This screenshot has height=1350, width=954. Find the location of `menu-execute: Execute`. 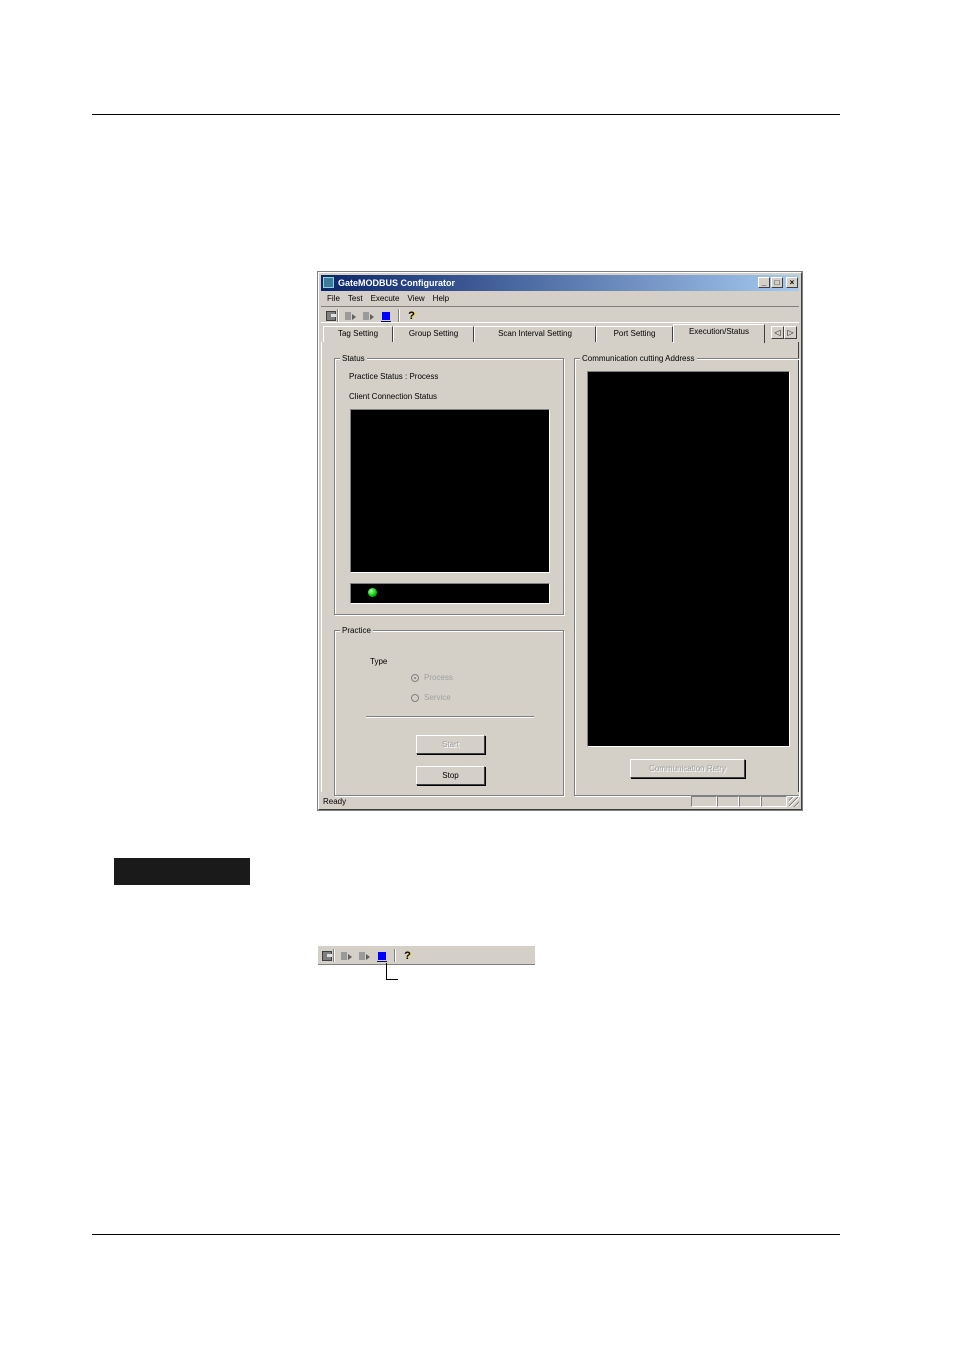

menu-execute: Execute is located at coordinates (385, 298).